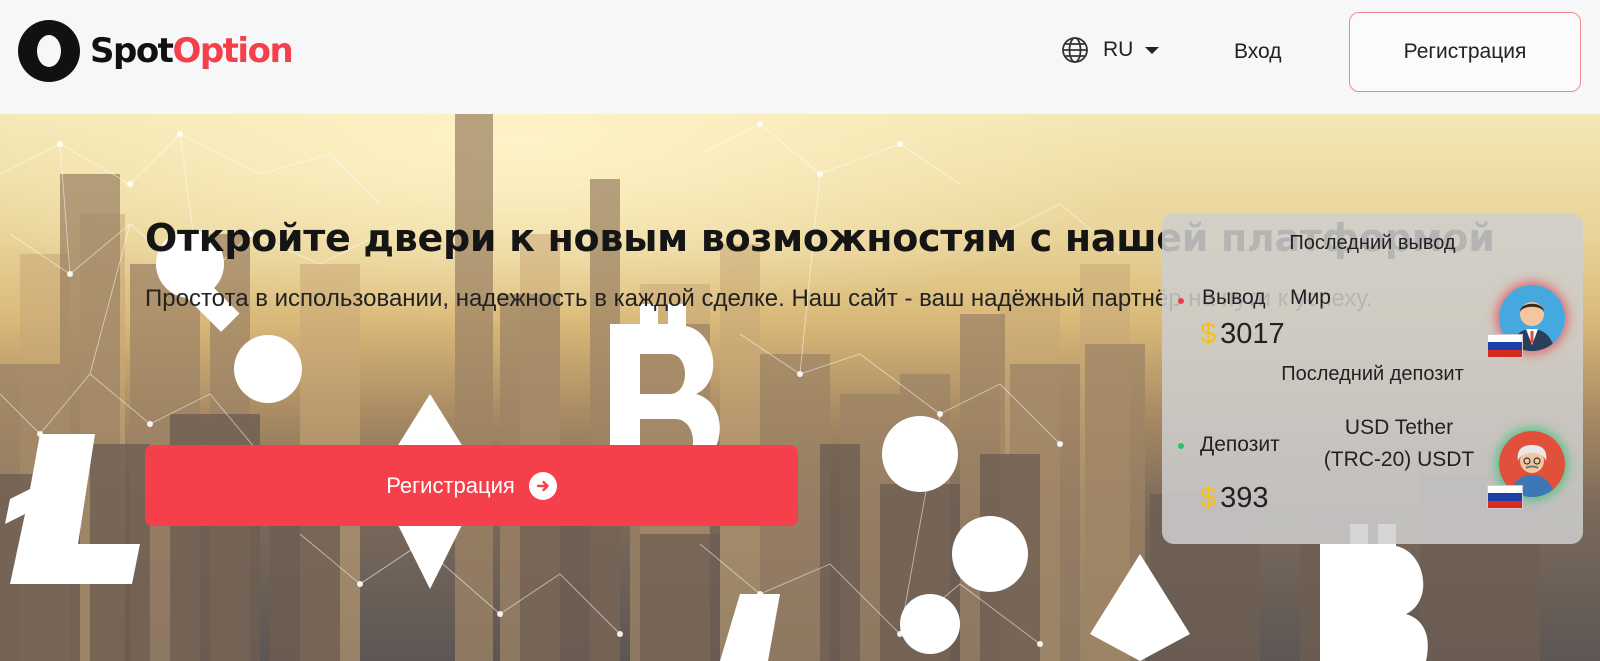 The image size is (1600, 661). I want to click on language-code: RU, so click(1118, 49).